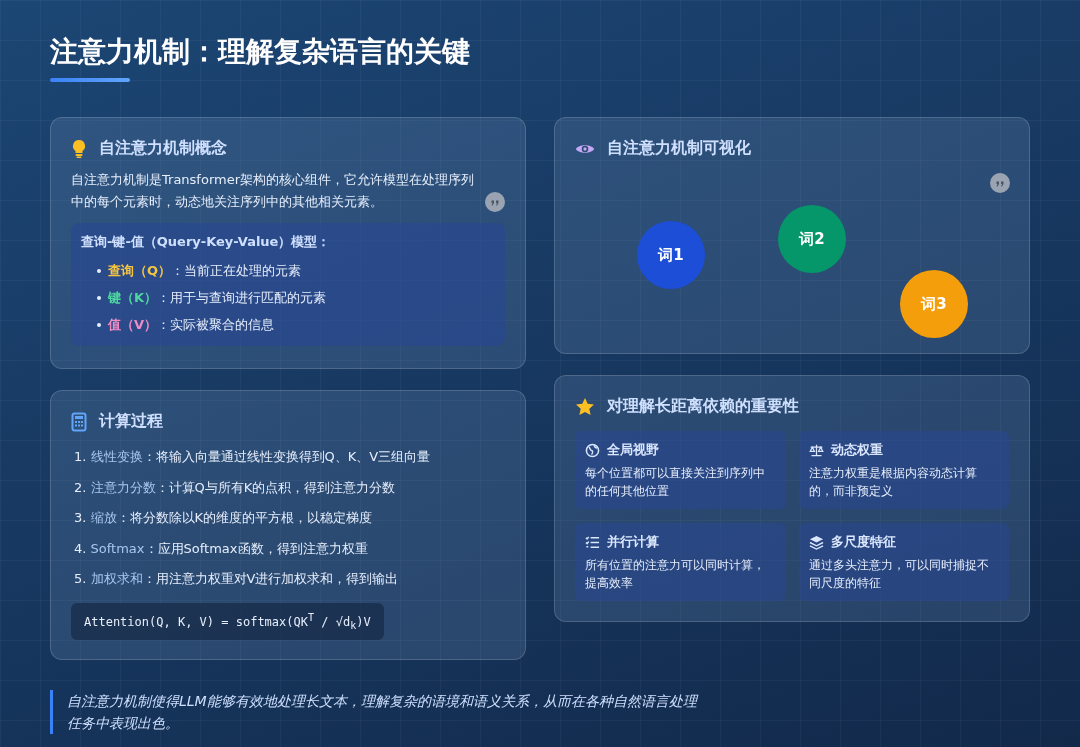 The height and width of the screenshot is (747, 1080). Describe the element at coordinates (163, 148) in the screenshot. I see `card-heading: 自注意力机制概念` at that location.